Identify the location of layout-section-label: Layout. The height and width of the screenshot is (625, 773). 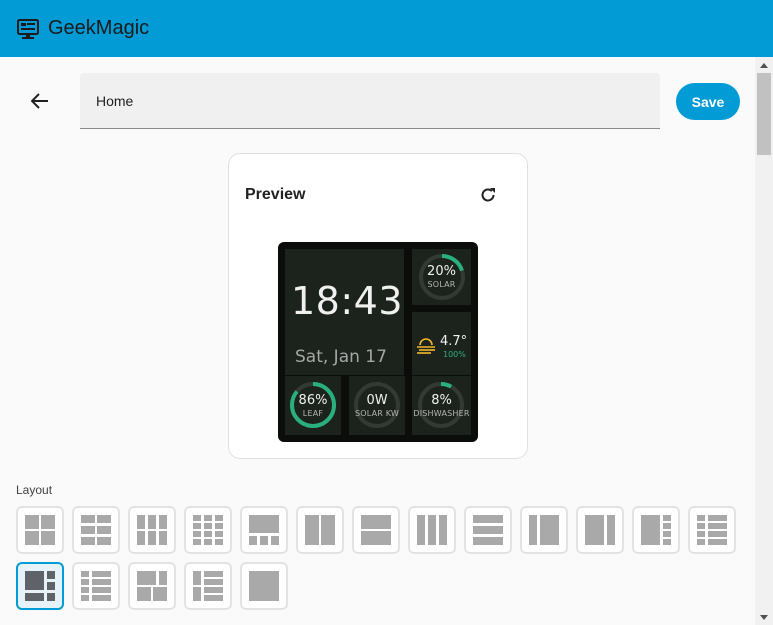
(34, 490).